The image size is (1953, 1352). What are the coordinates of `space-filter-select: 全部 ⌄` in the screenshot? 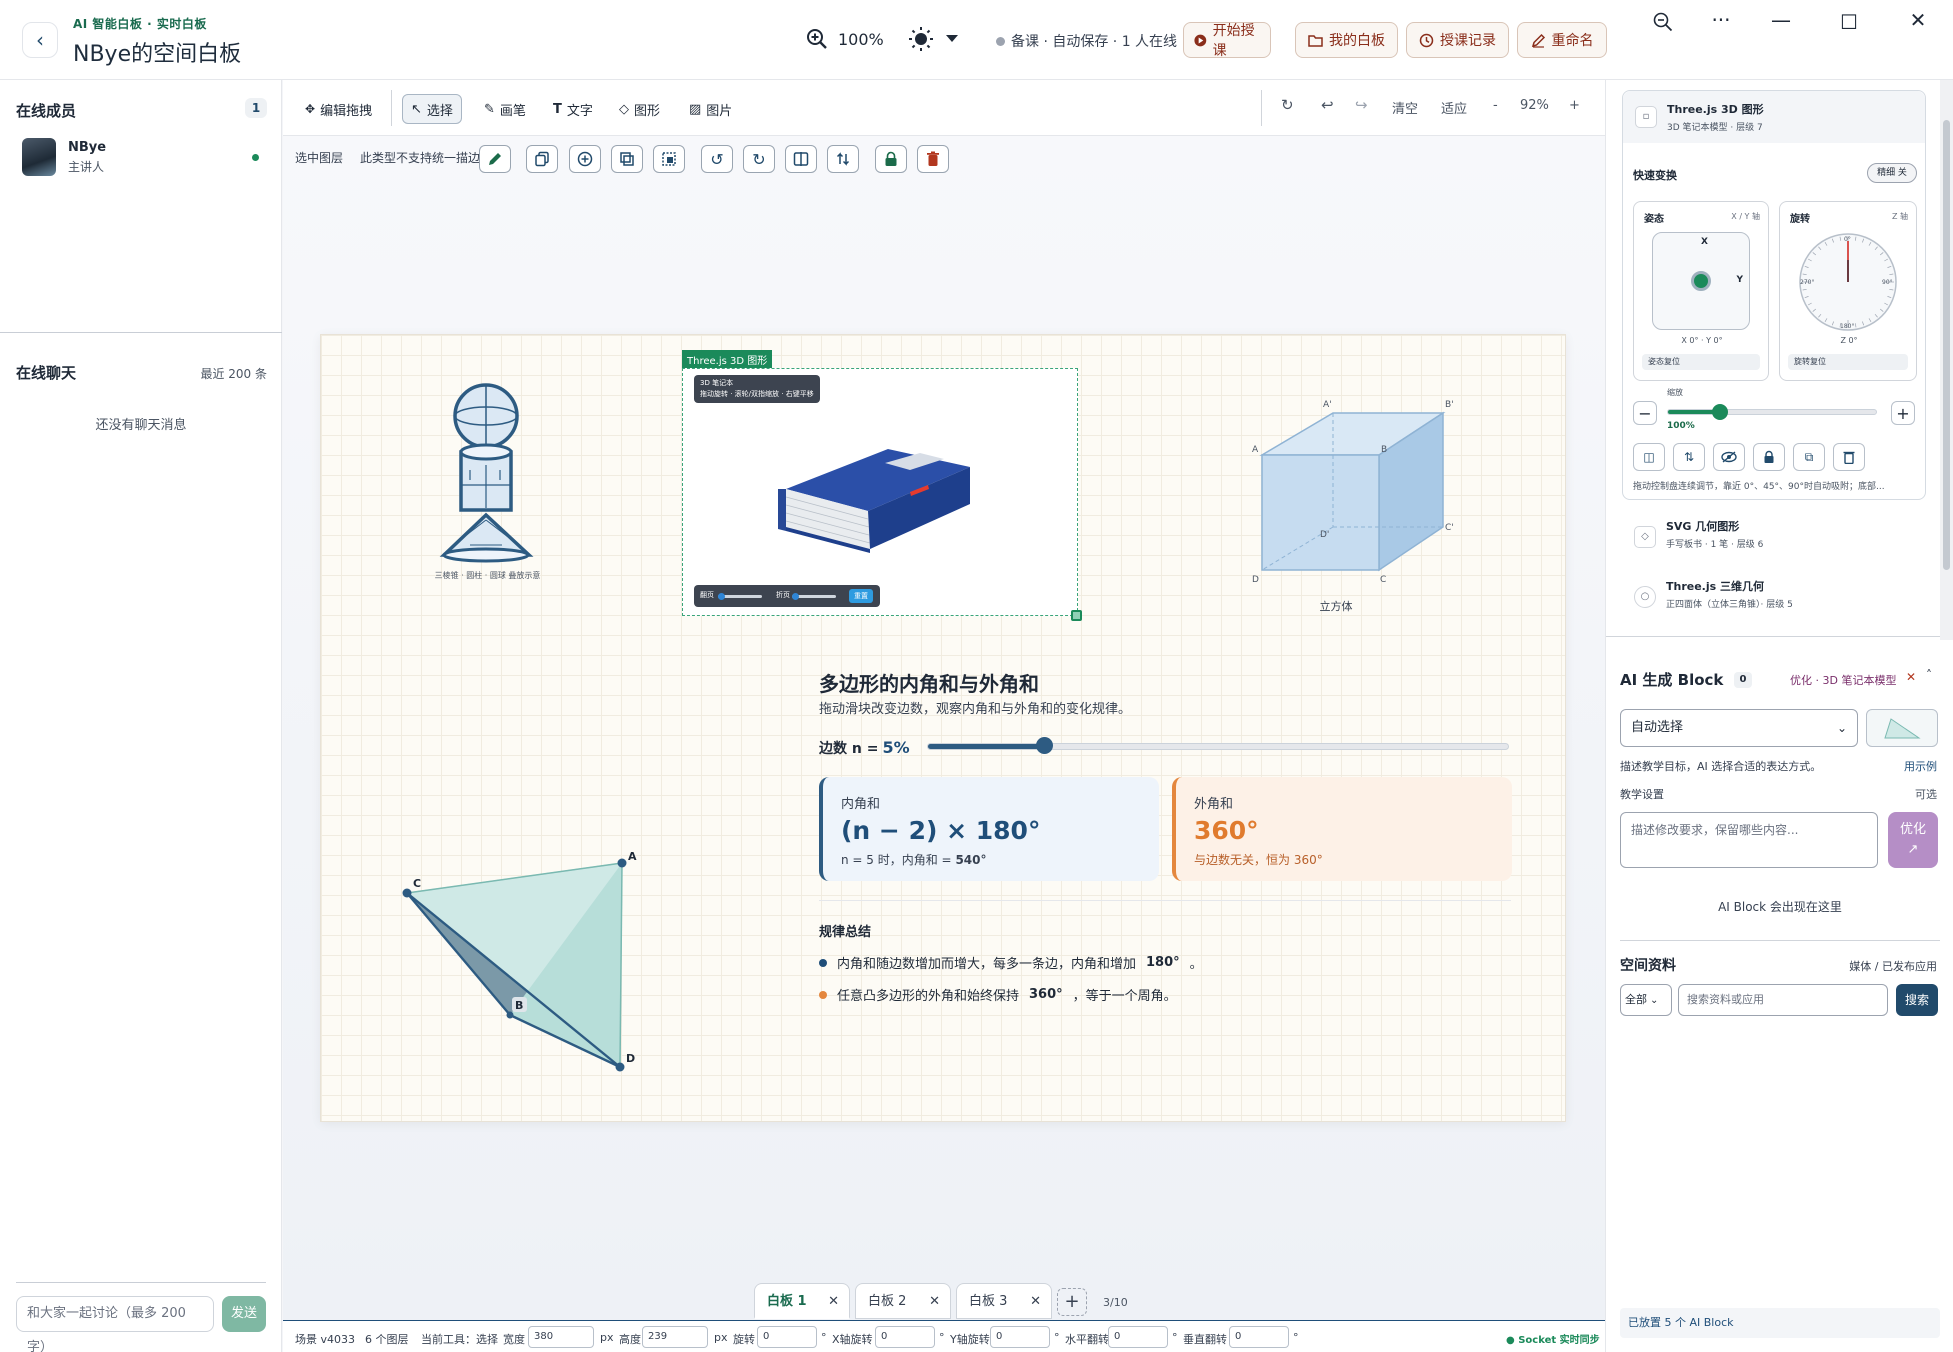 It's located at (1646, 1000).